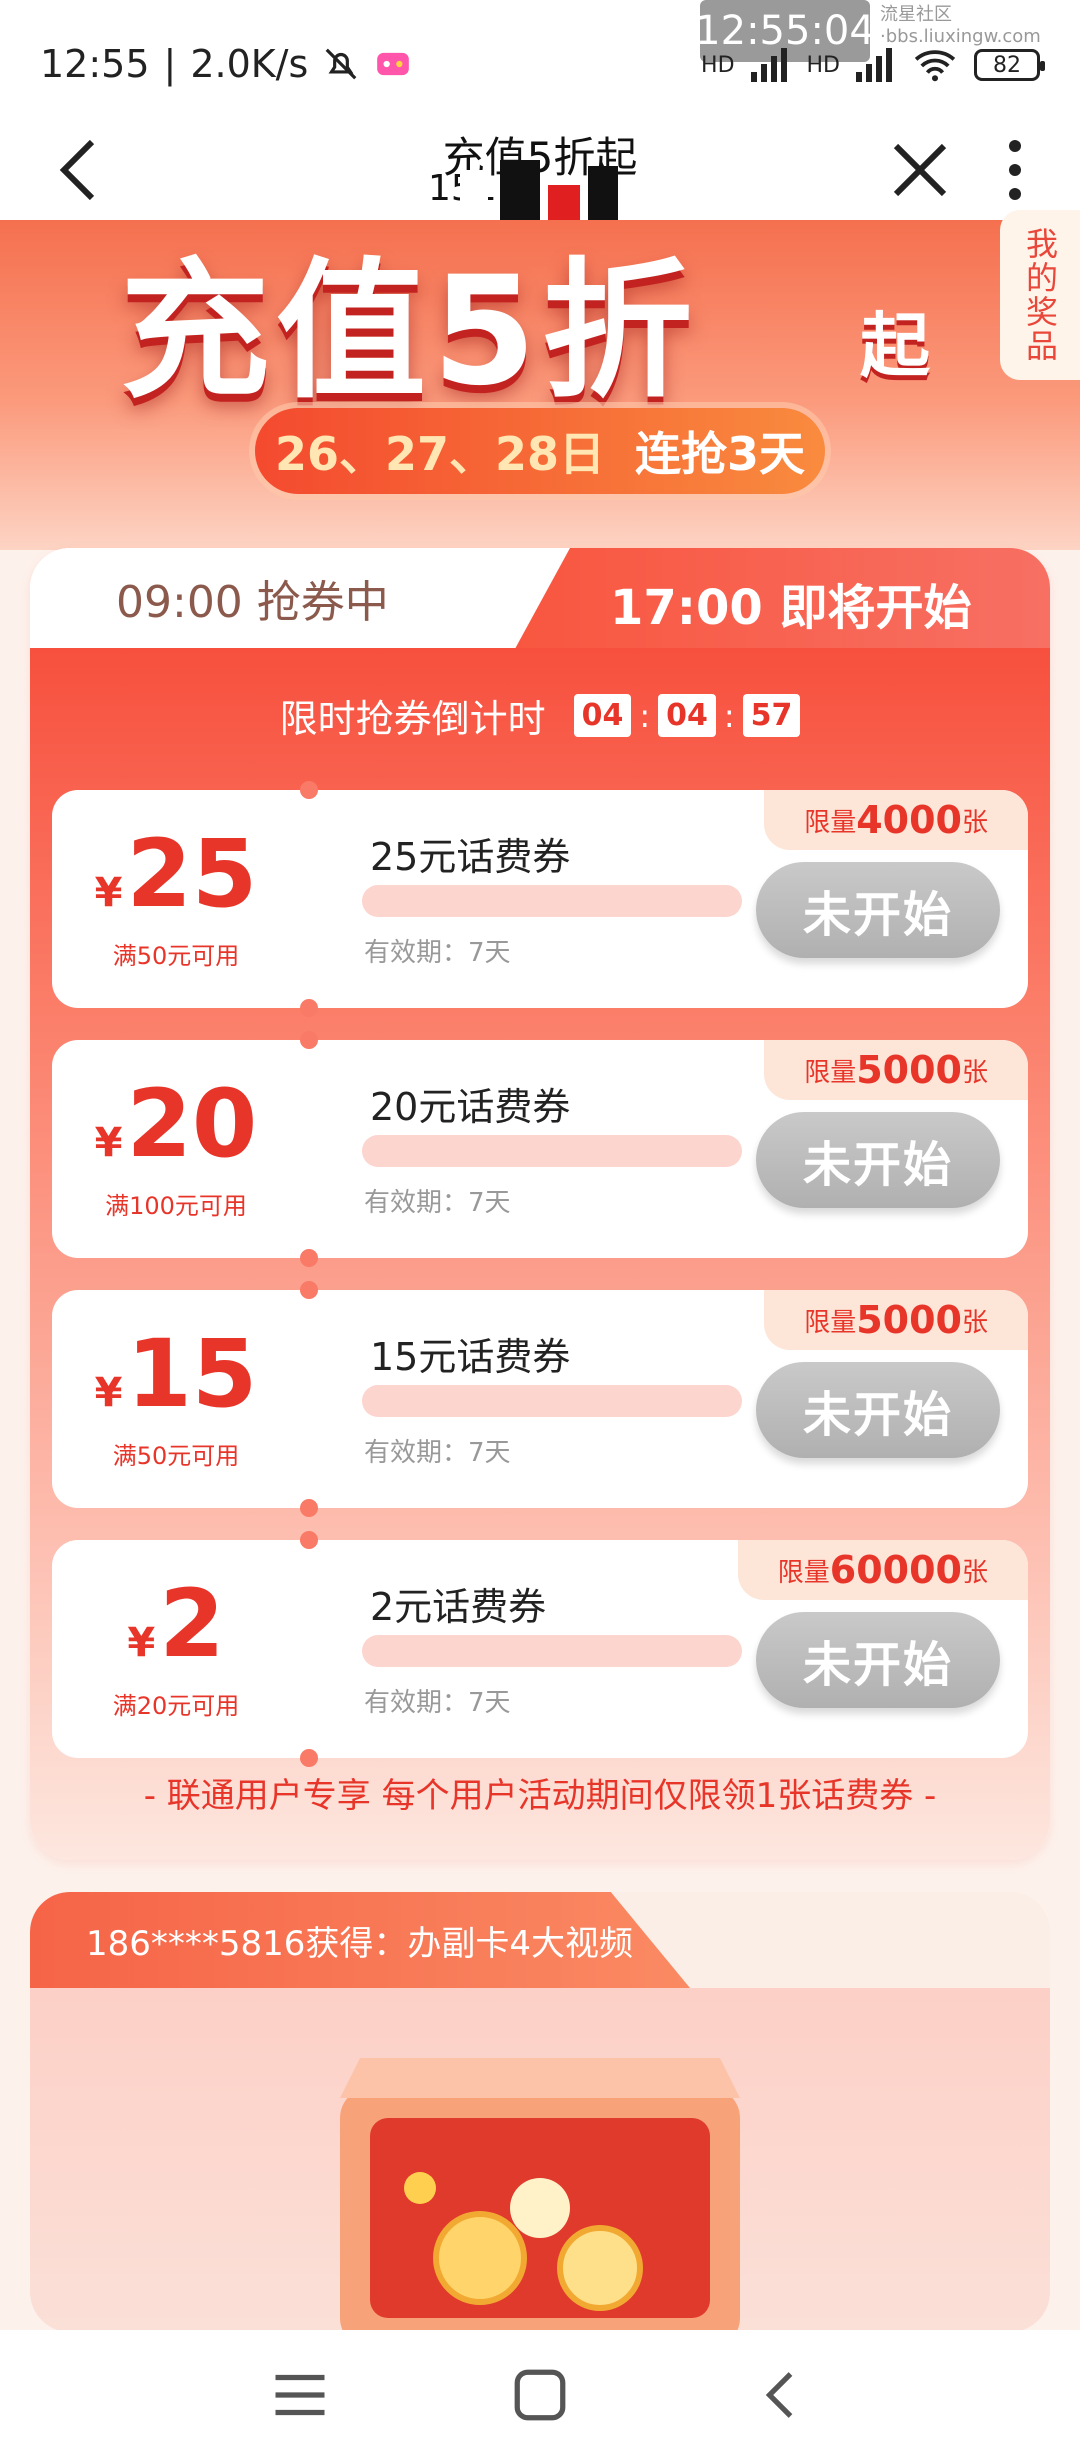 The width and height of the screenshot is (1080, 2460). What do you see at coordinates (720, 454) in the screenshot?
I see `event-days: 连抢3天` at bounding box center [720, 454].